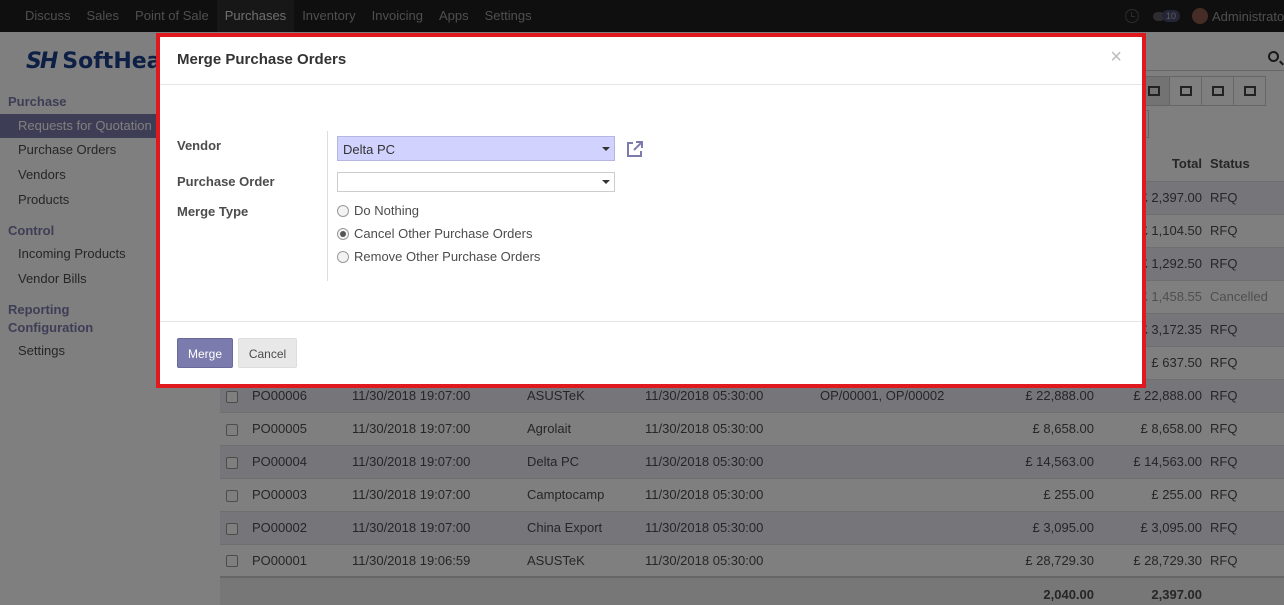 The height and width of the screenshot is (605, 1284). I want to click on radio-label: Cancel Other Purchase Orders, so click(443, 233).